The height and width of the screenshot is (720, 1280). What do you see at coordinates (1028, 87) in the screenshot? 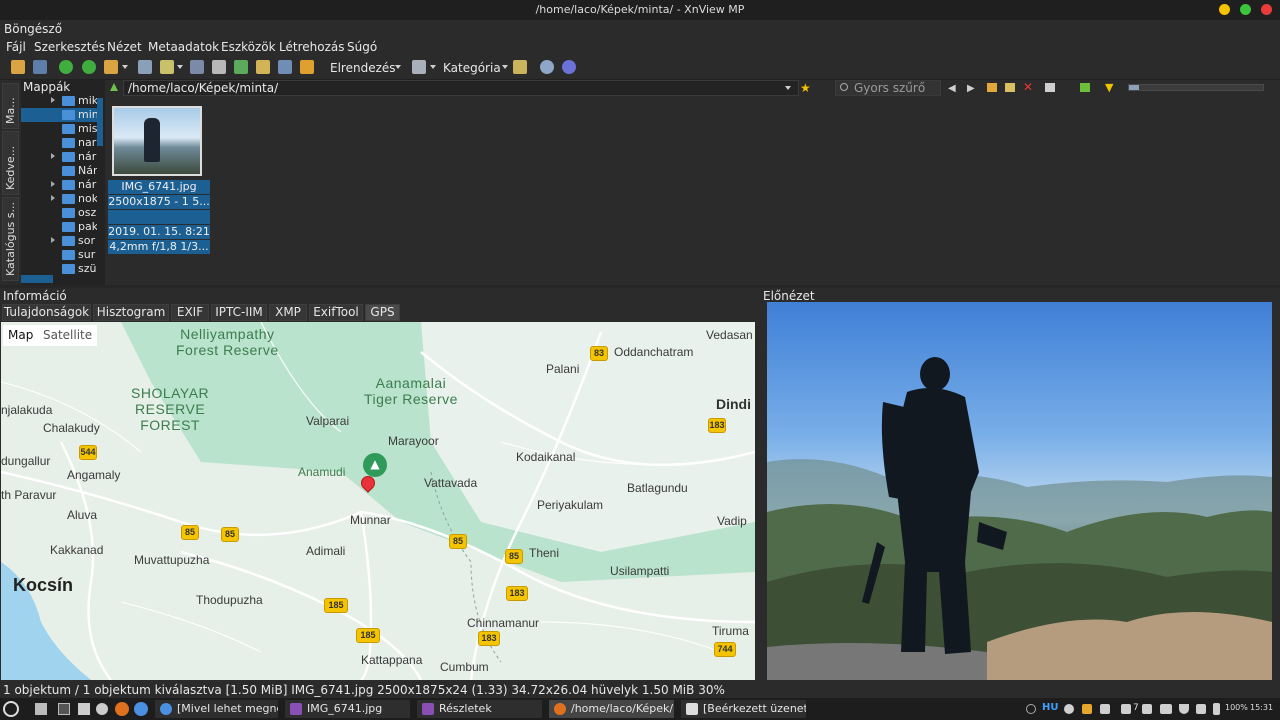
I see `delete-icon: ✕` at bounding box center [1028, 87].